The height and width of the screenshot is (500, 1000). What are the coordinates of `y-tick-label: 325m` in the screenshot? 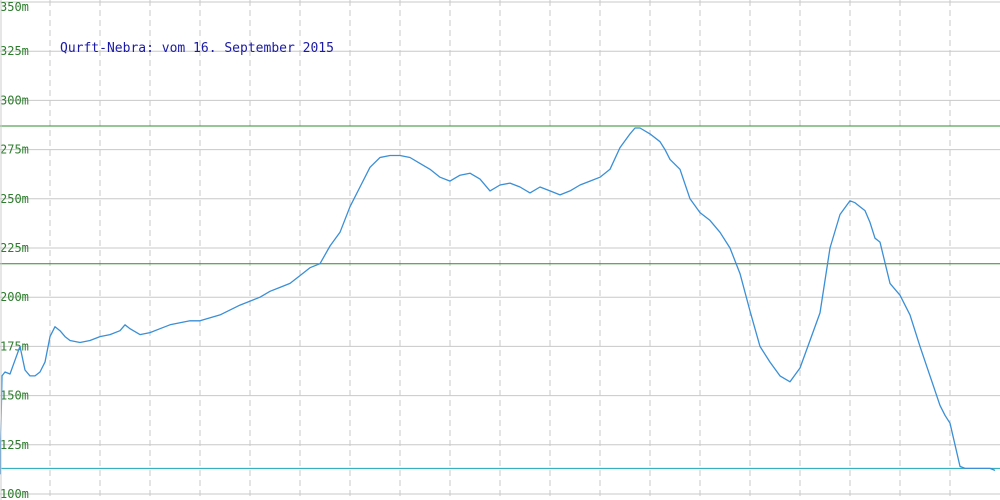 It's located at (14, 51).